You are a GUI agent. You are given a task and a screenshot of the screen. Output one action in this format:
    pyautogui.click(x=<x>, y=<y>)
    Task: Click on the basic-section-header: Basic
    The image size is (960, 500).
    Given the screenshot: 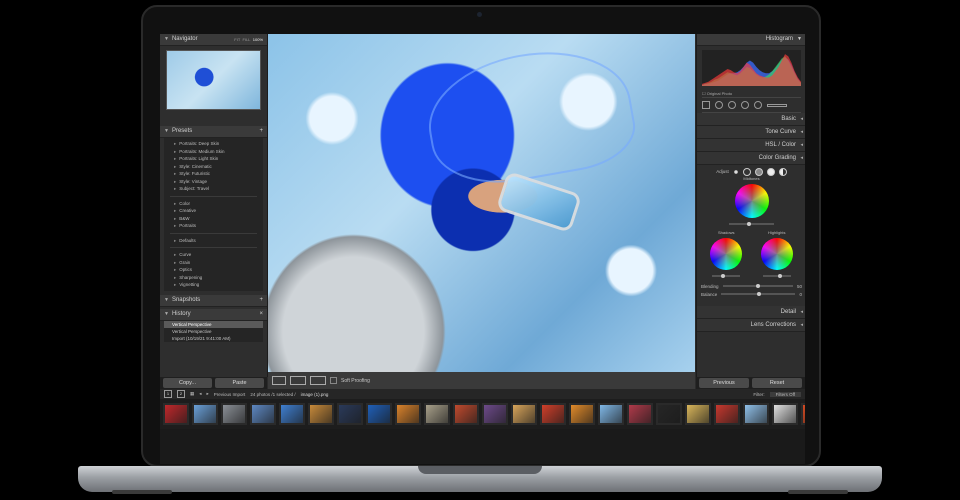 What is the action you would take?
    pyautogui.click(x=751, y=119)
    